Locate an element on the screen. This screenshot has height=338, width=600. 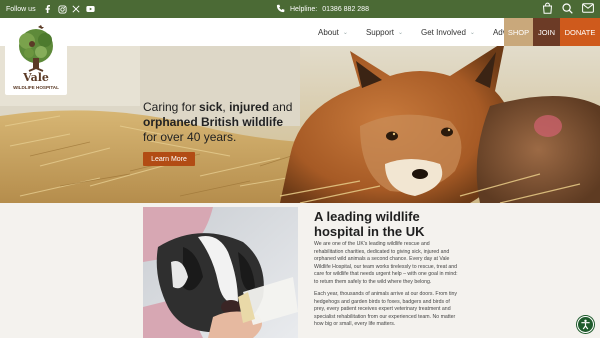
hero-text-part: Caring for is located at coordinates (171, 107).